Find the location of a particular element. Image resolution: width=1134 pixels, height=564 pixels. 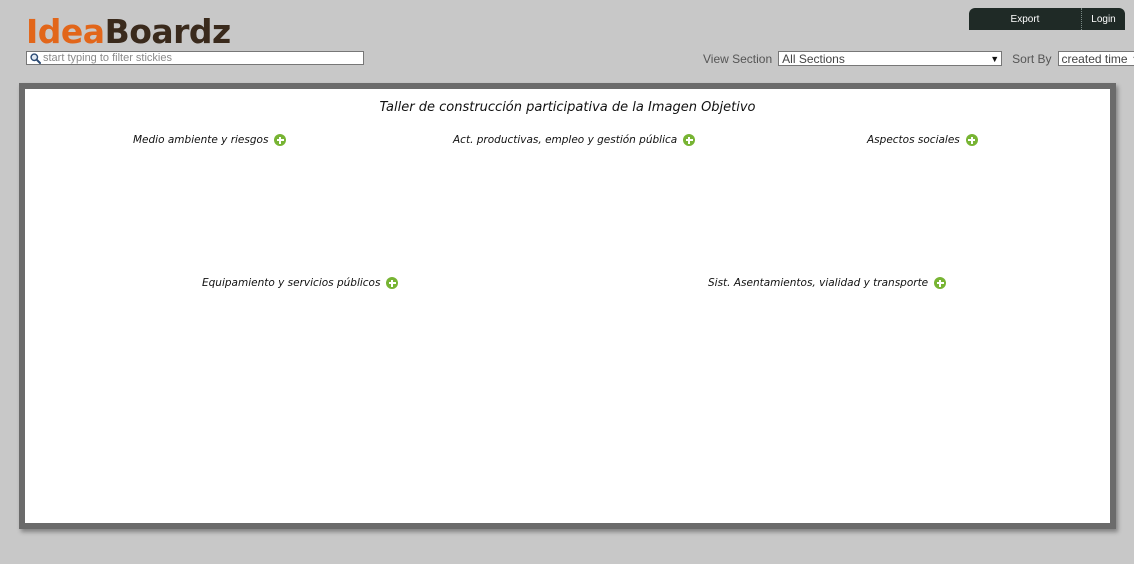

magnifier-icon is located at coordinates (35, 58).